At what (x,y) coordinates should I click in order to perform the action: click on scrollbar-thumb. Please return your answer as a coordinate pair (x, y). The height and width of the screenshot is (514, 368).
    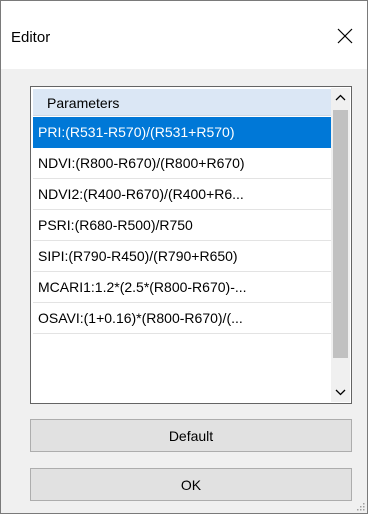
    Looking at the image, I should click on (340, 234).